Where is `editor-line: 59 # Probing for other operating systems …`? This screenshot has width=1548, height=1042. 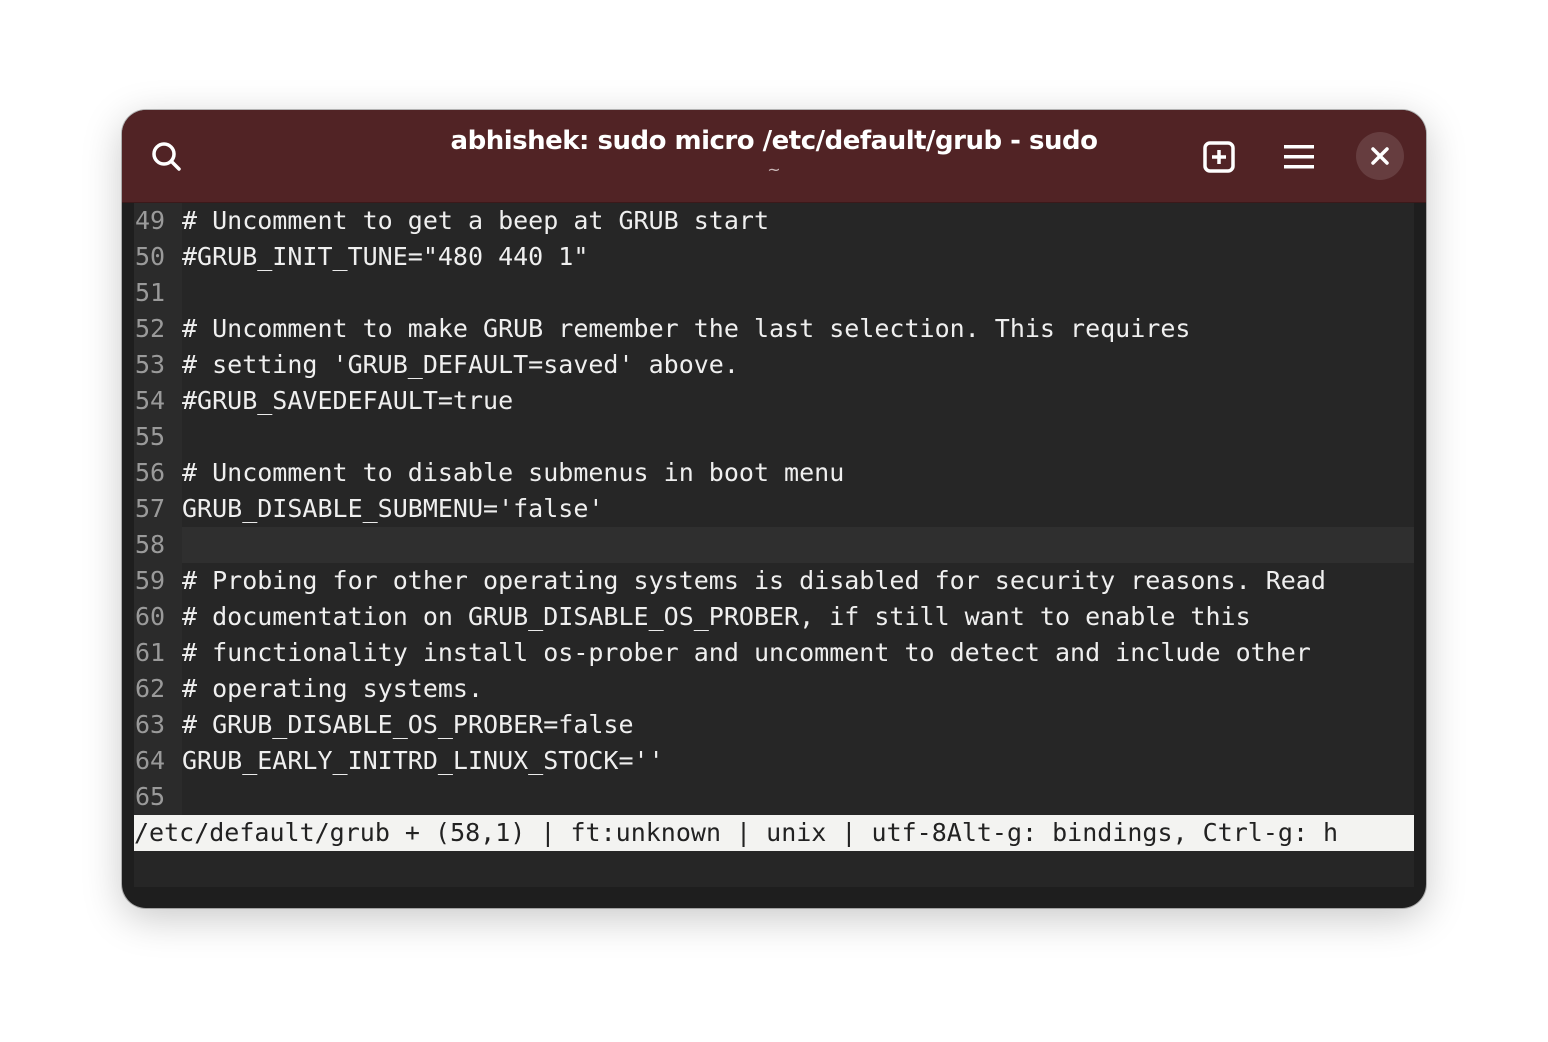
editor-line: 59 # Probing for other operating systems … is located at coordinates (774, 581).